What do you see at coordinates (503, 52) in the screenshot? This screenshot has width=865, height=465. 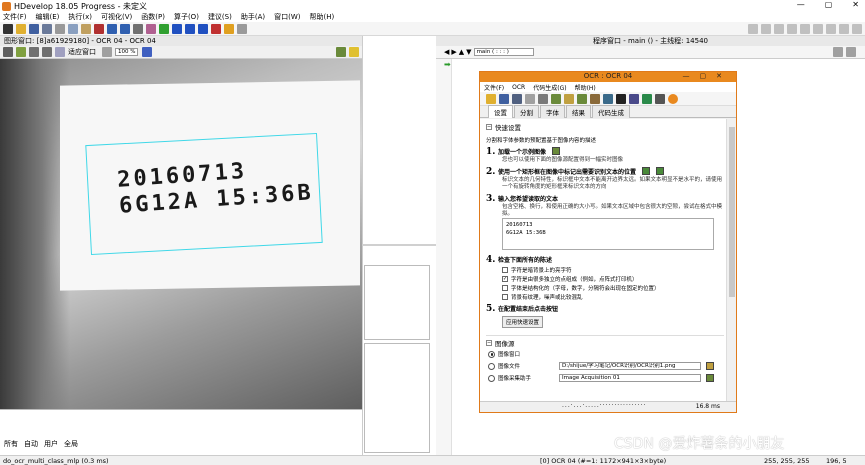 I see `procedure-select: main ( : : : )` at bounding box center [503, 52].